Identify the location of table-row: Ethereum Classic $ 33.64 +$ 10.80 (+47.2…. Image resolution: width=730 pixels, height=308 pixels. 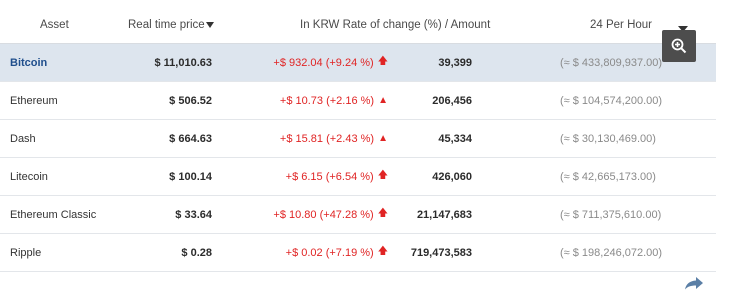
(358, 215).